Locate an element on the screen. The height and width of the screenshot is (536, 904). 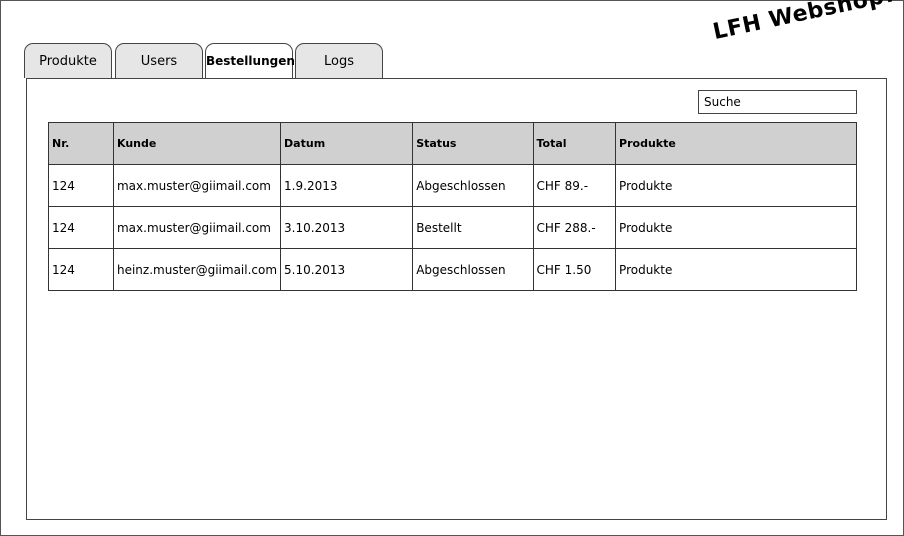
cell-datum: 5.10.2013 is located at coordinates (347, 269).